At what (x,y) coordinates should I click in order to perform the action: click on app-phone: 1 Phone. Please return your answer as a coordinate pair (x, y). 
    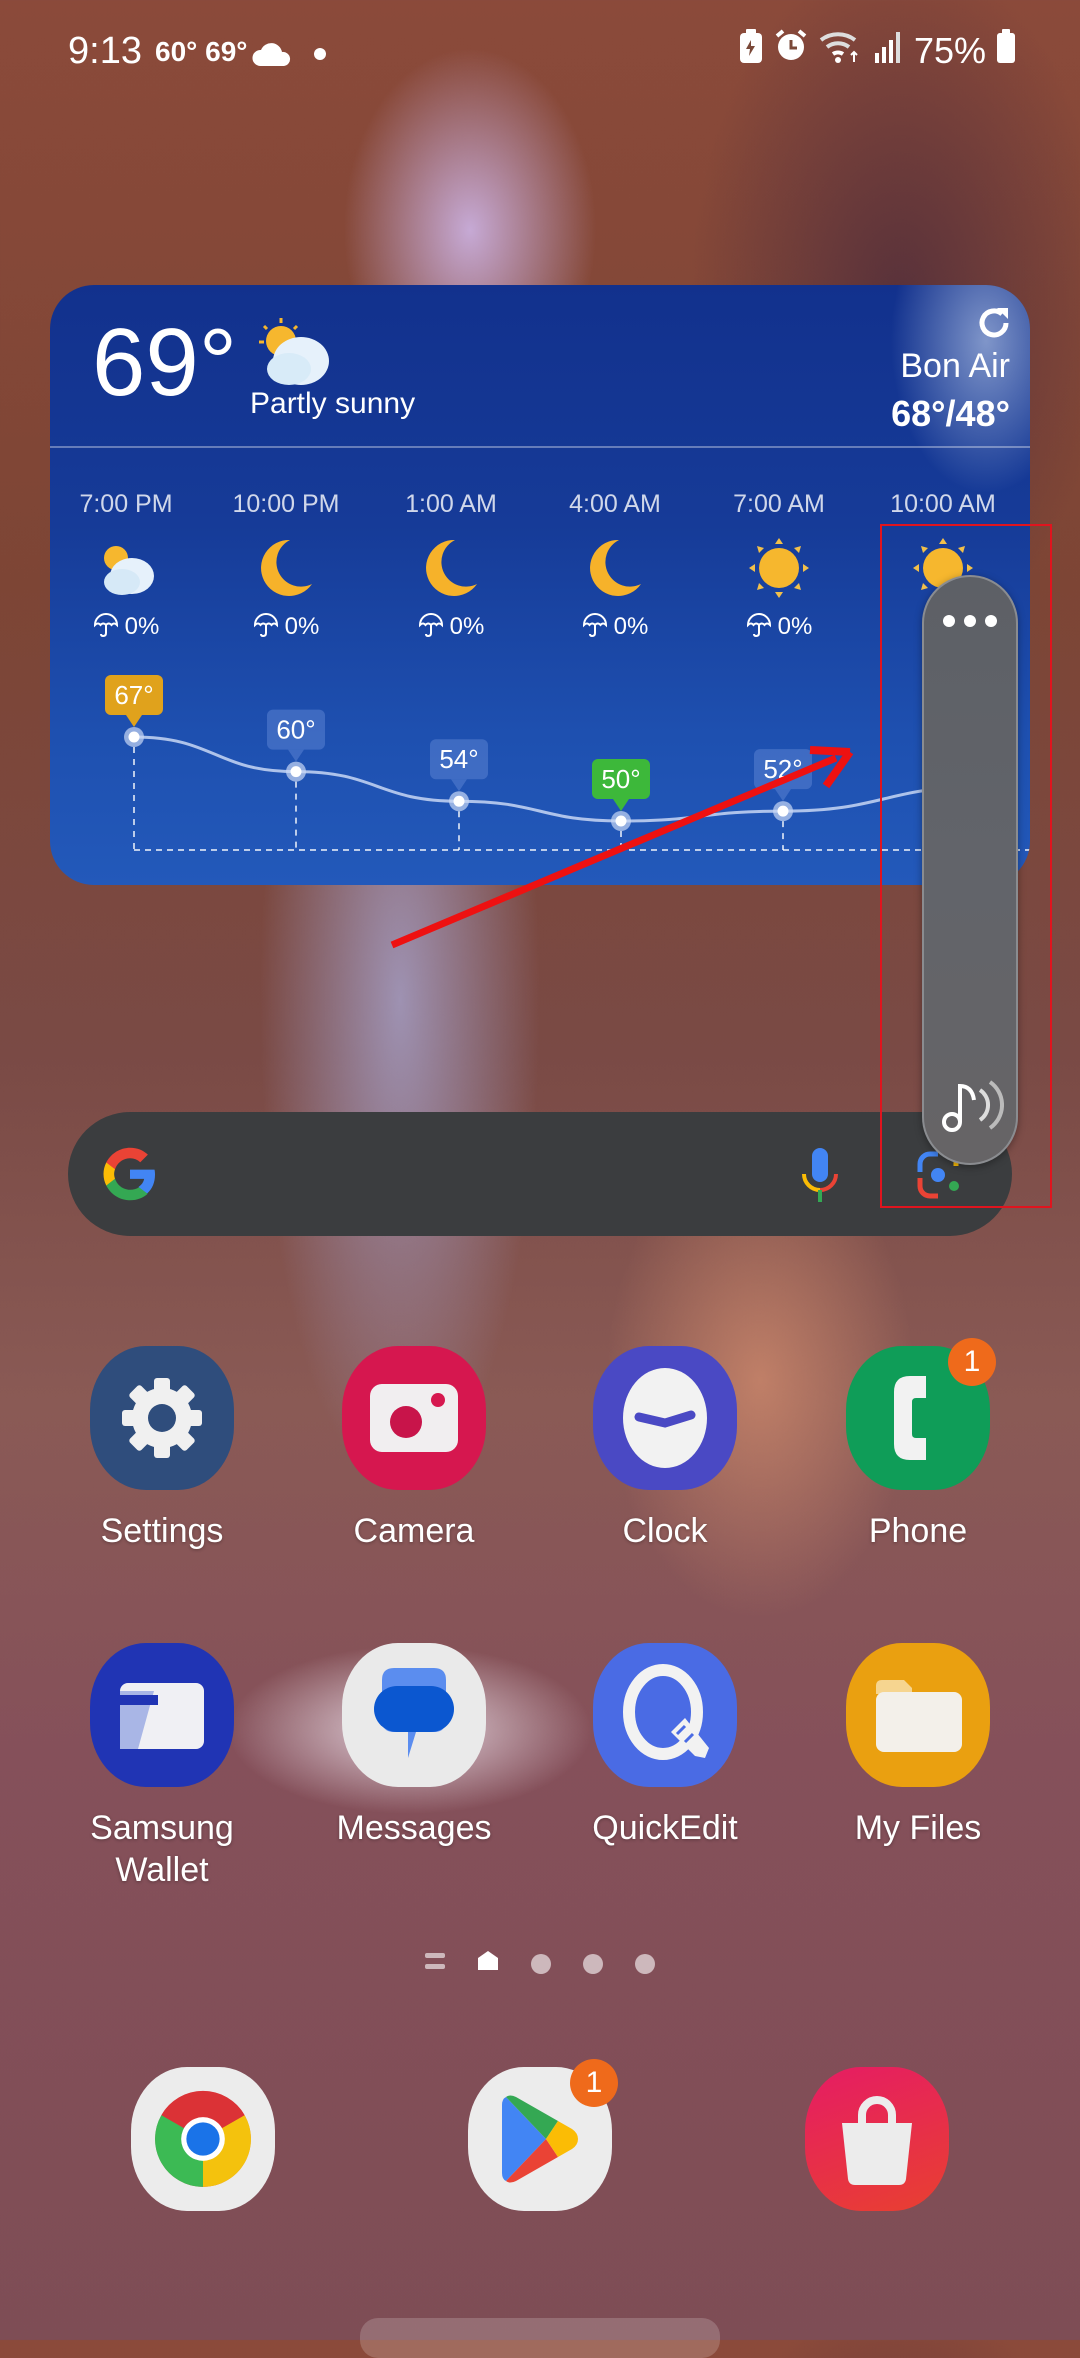
    Looking at the image, I should click on (918, 1445).